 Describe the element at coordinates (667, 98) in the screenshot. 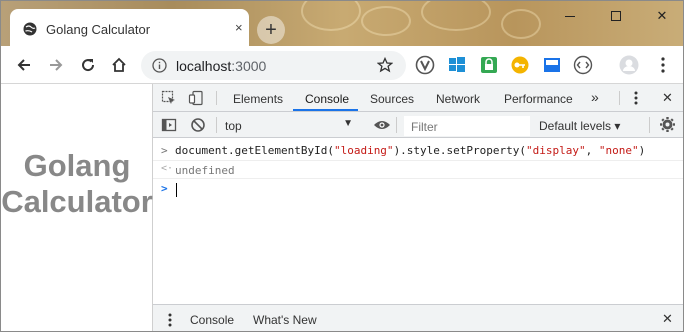

I see `devtools-close-button: ✕` at that location.